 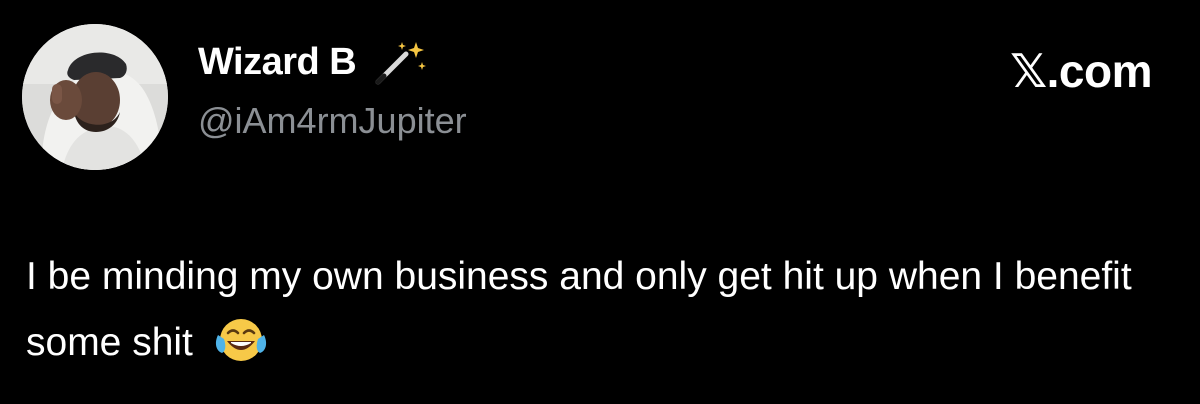 I want to click on x-com-watermark: 𝕏.com, so click(x=1081, y=71).